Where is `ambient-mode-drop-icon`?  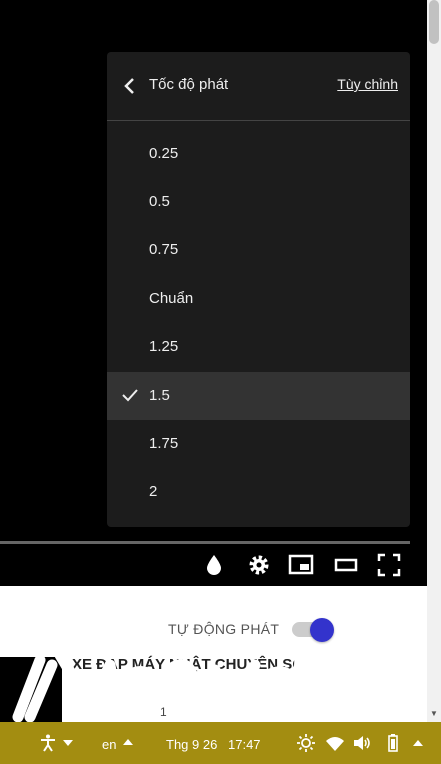
ambient-mode-drop-icon is located at coordinates (214, 565).